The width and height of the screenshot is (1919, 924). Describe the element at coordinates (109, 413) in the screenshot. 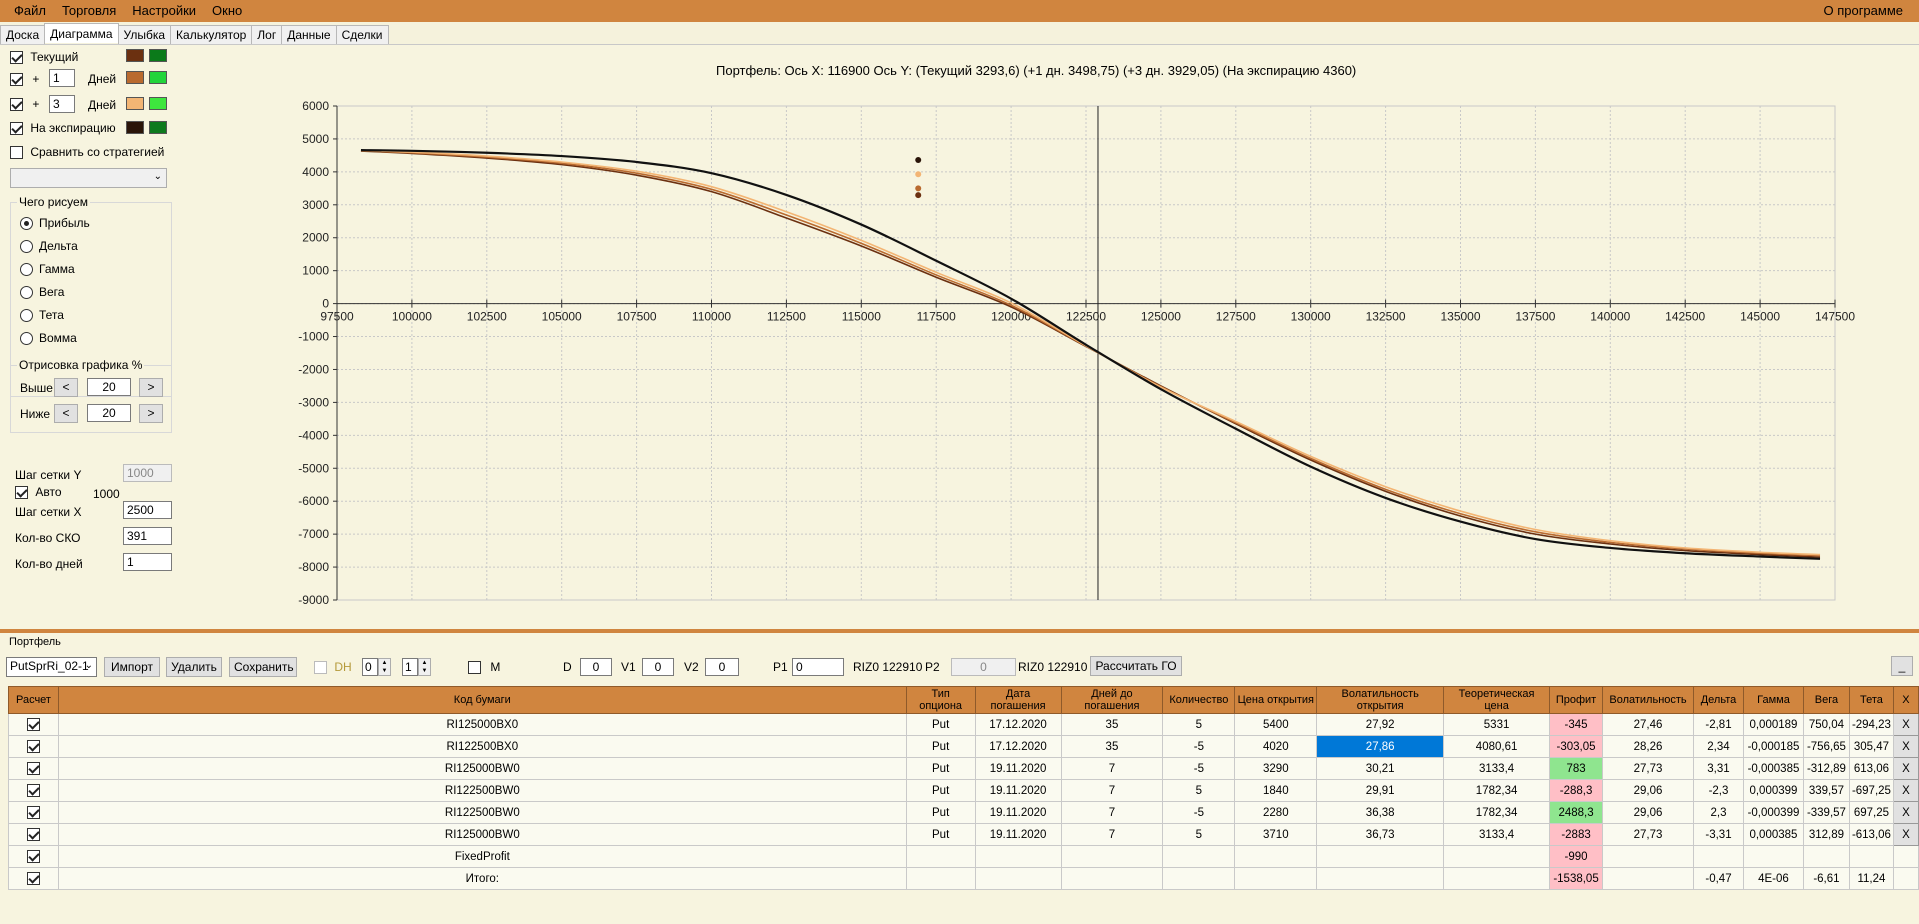

I see `below-value: 20` at that location.